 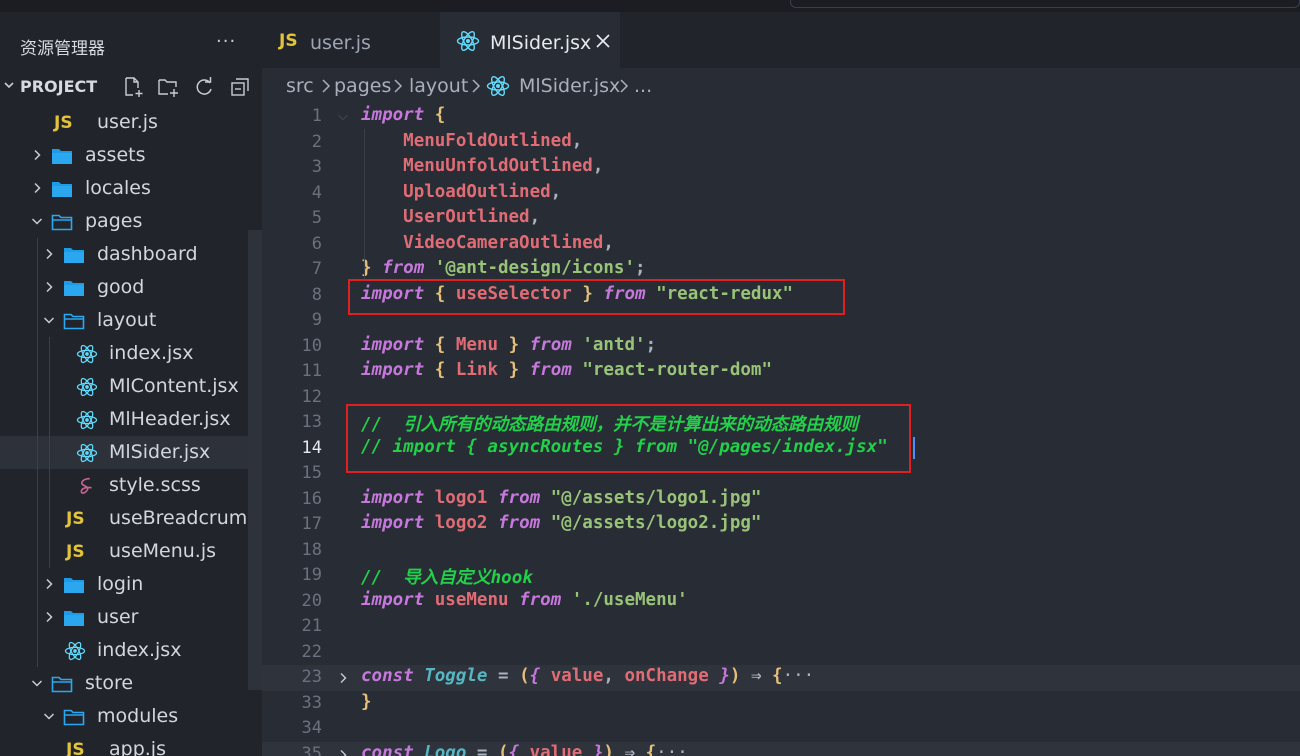 I want to click on line-number: 11, so click(x=311, y=371).